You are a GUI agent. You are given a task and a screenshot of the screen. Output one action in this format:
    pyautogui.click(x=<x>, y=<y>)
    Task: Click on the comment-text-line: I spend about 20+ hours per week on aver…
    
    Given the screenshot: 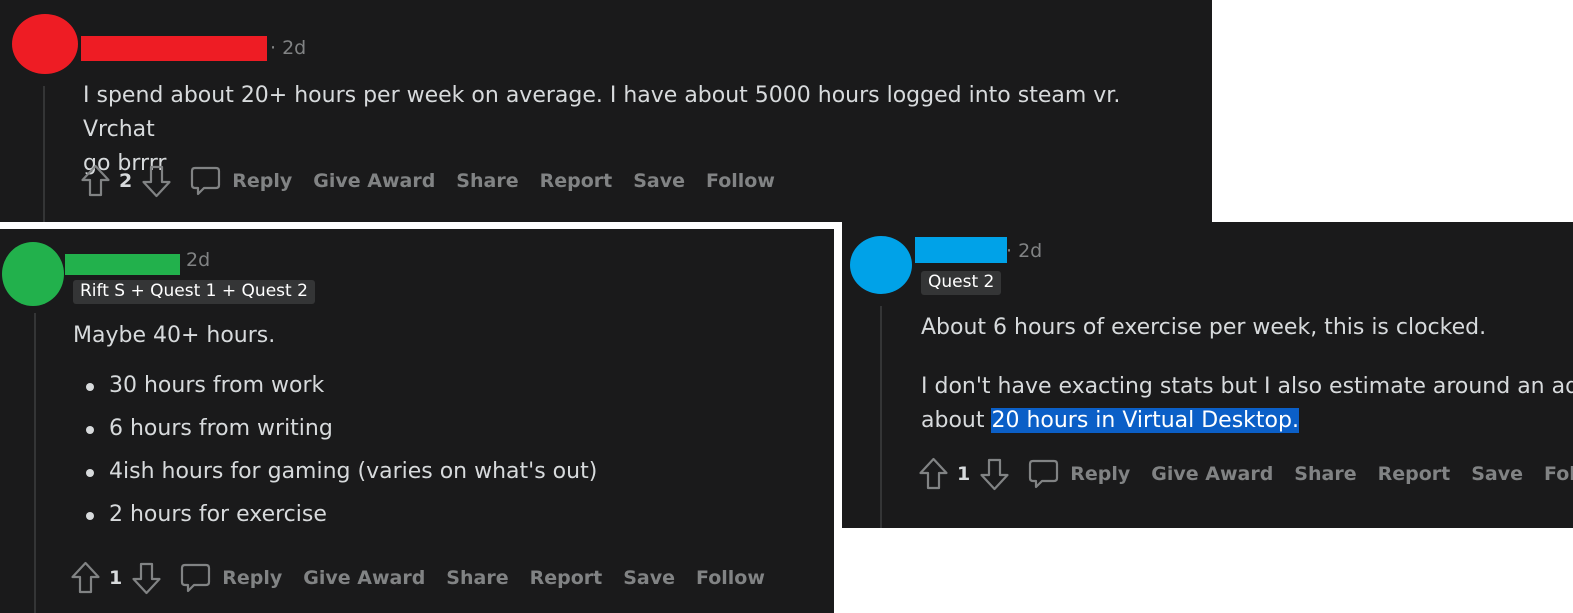 What is the action you would take?
    pyautogui.click(x=602, y=112)
    